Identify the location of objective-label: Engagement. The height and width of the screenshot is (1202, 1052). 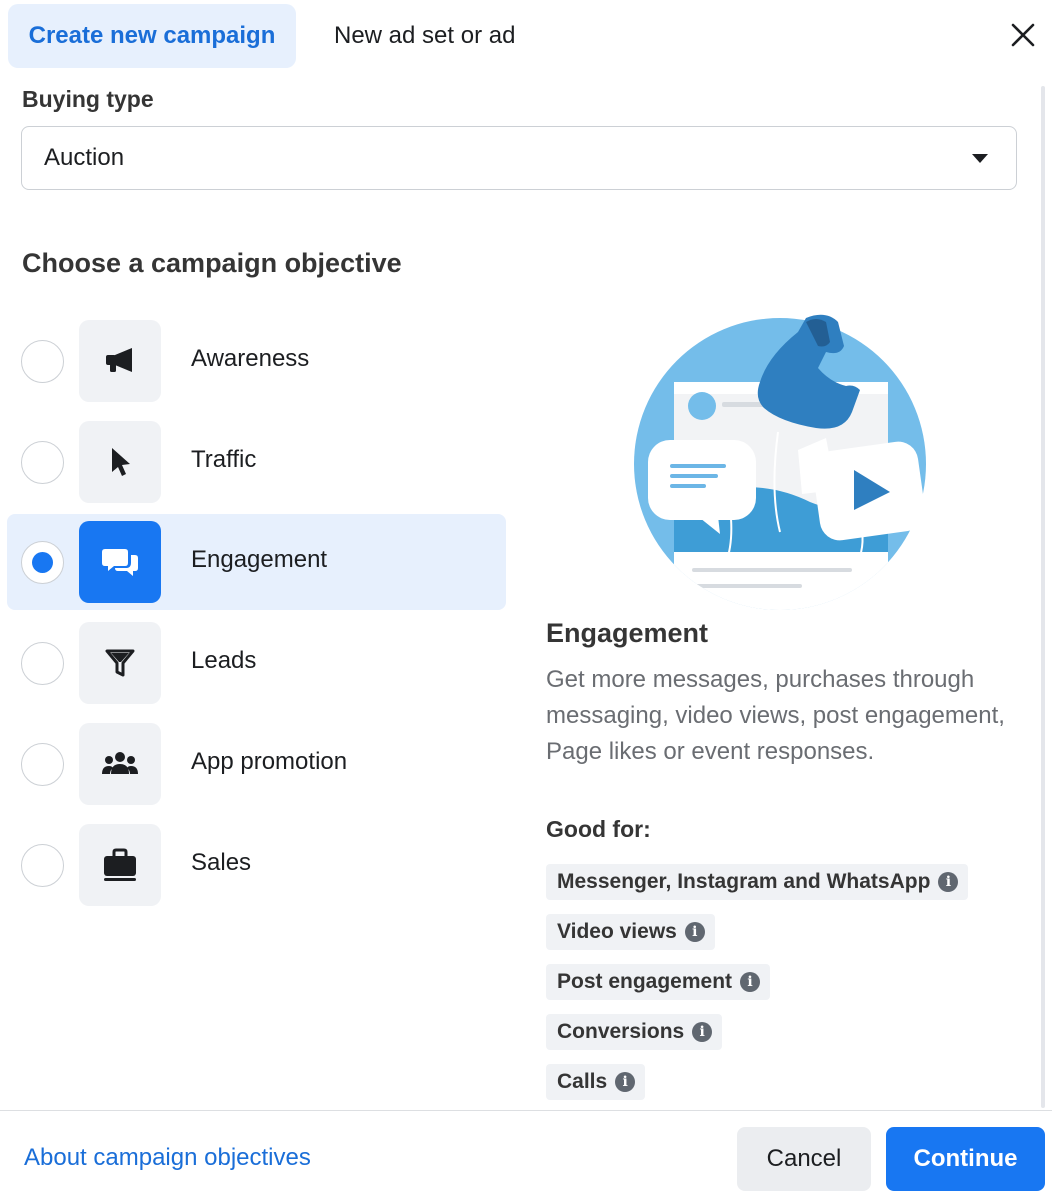
(259, 559).